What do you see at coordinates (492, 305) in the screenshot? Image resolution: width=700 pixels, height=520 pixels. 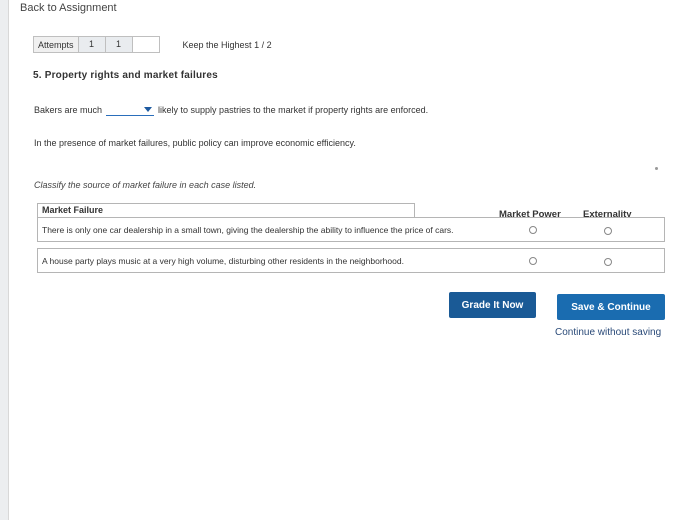 I see `grade-it-now-button: Grade It Now` at bounding box center [492, 305].